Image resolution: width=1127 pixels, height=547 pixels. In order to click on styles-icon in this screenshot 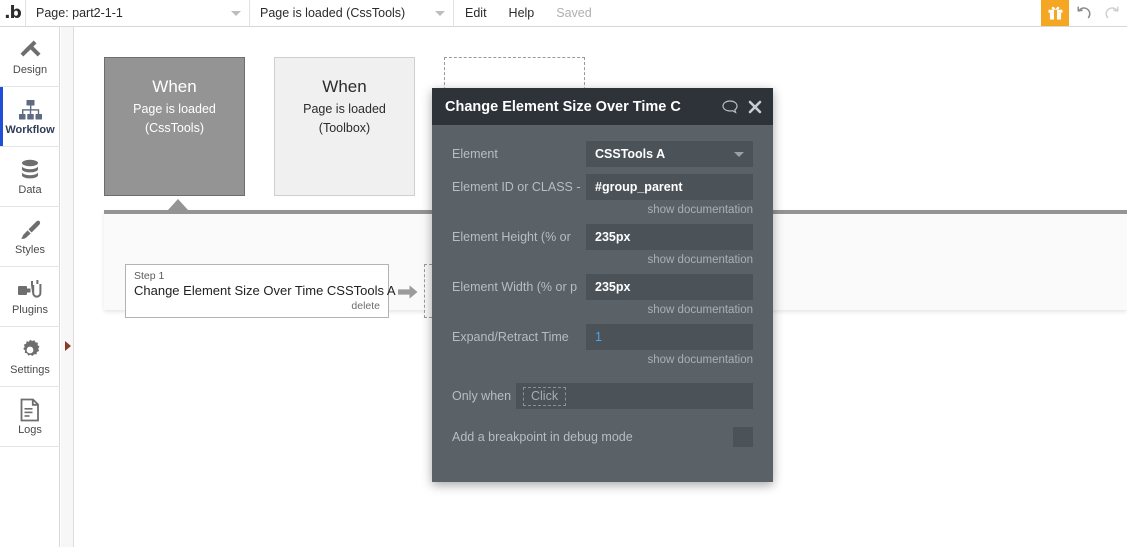, I will do `click(30, 230)`.